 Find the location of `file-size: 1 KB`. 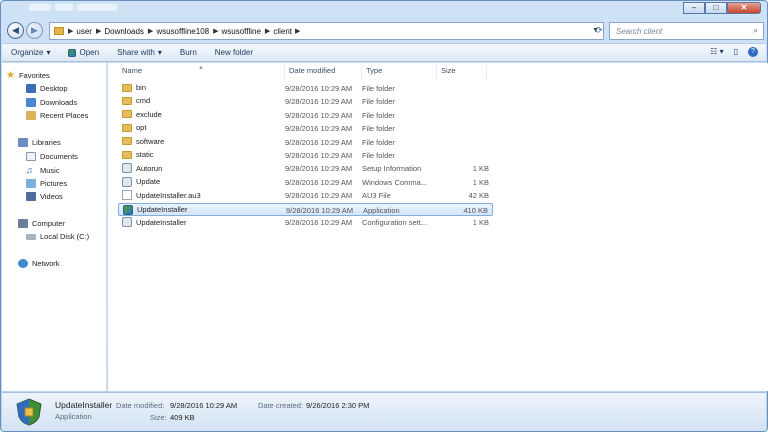

file-size: 1 KB is located at coordinates (480, 169).